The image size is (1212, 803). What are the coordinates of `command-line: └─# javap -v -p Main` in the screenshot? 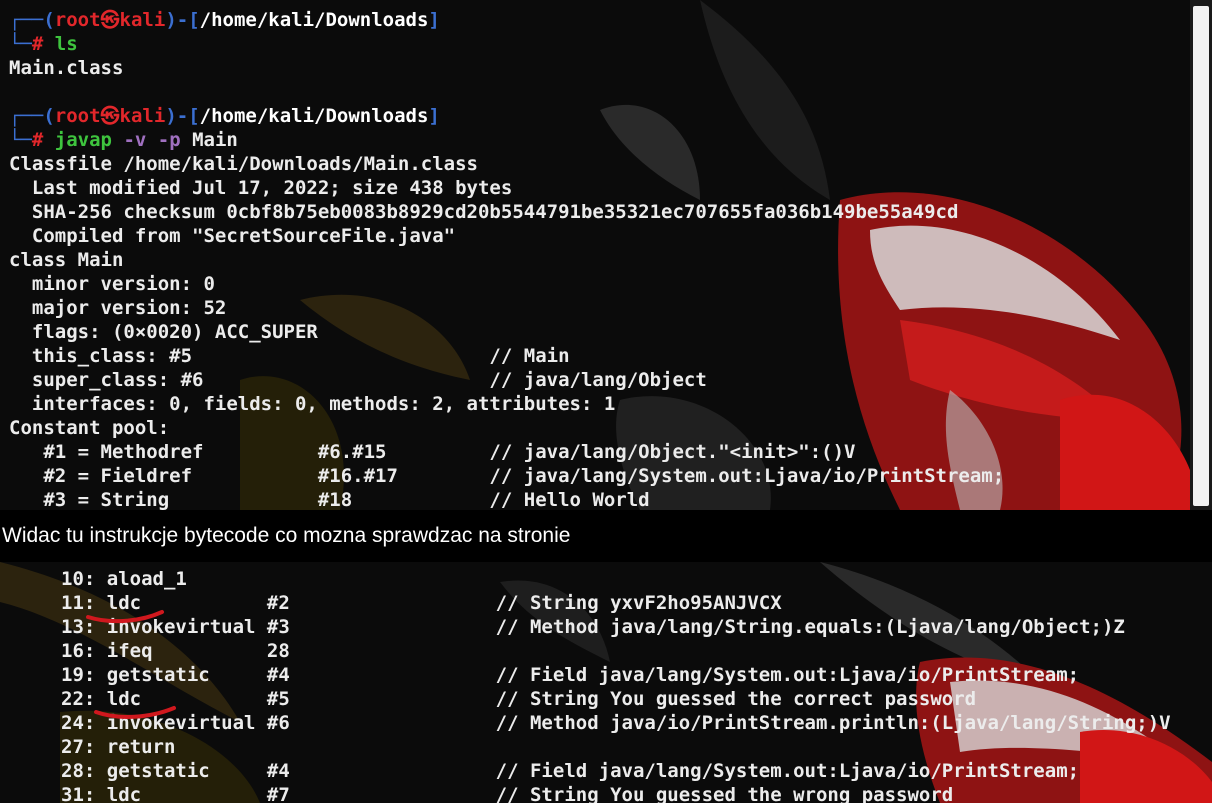 It's located at (506, 140).